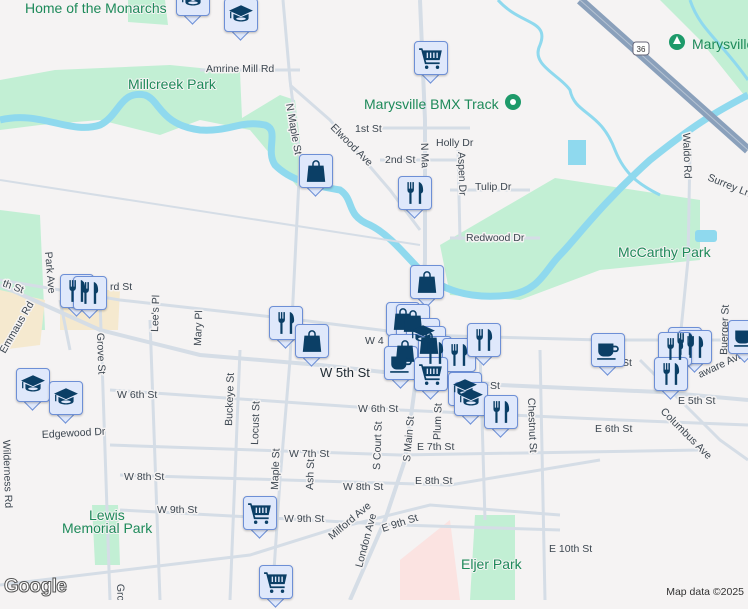 The image size is (748, 609). I want to click on svg-text: N Ma, so click(424, 156).